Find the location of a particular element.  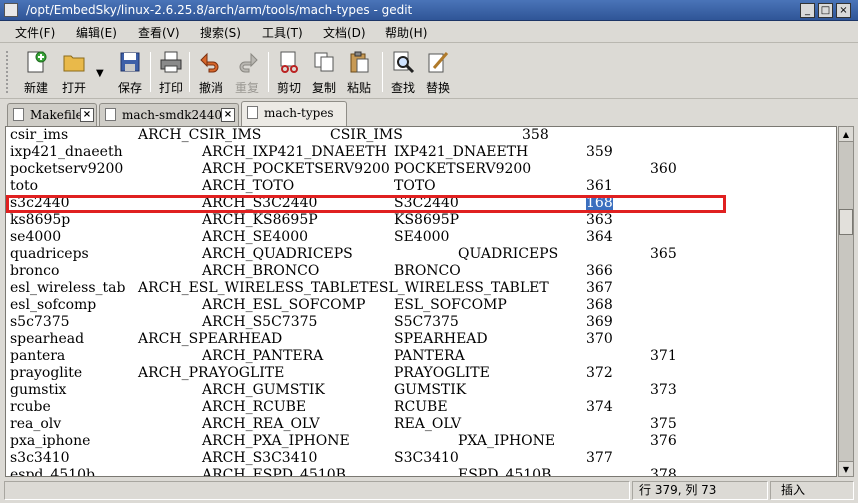

col-machine: ixp421_dnaeeth is located at coordinates (66, 152).